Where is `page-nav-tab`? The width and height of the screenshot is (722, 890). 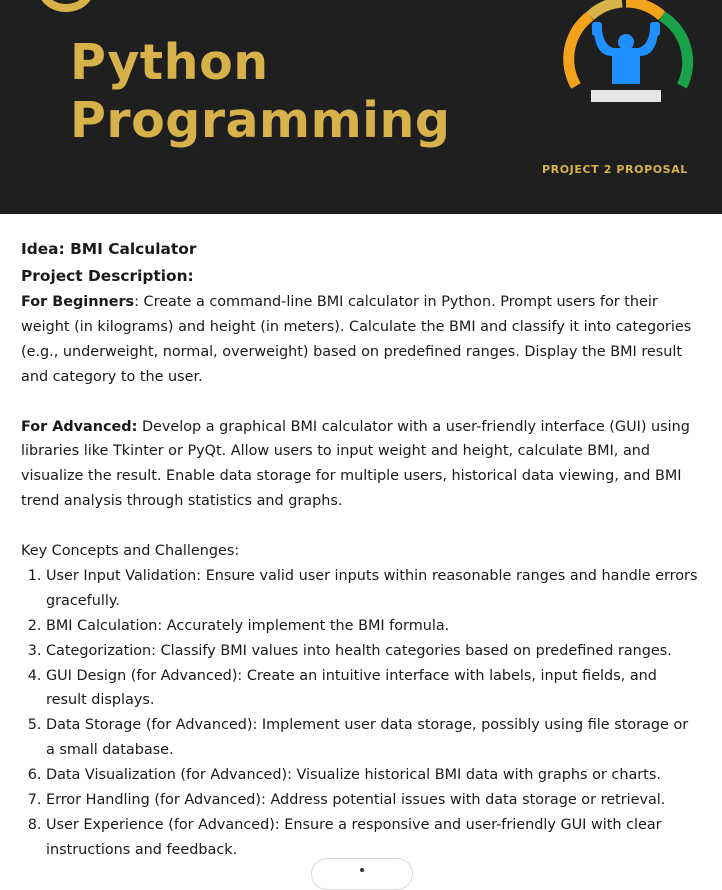 page-nav-tab is located at coordinates (362, 874).